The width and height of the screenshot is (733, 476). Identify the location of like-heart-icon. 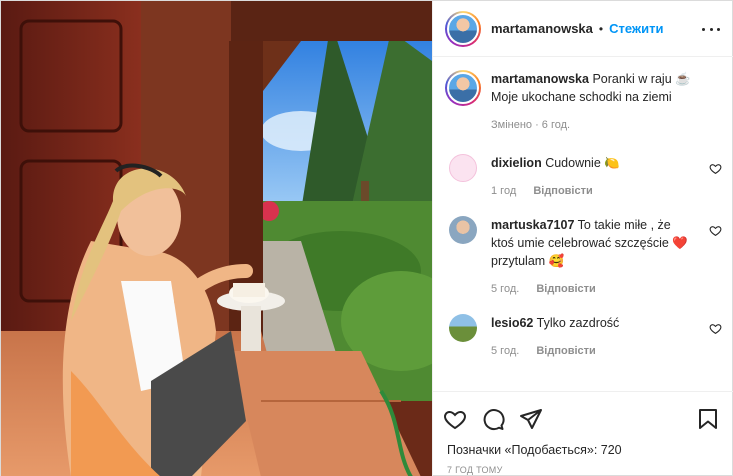
(455, 419).